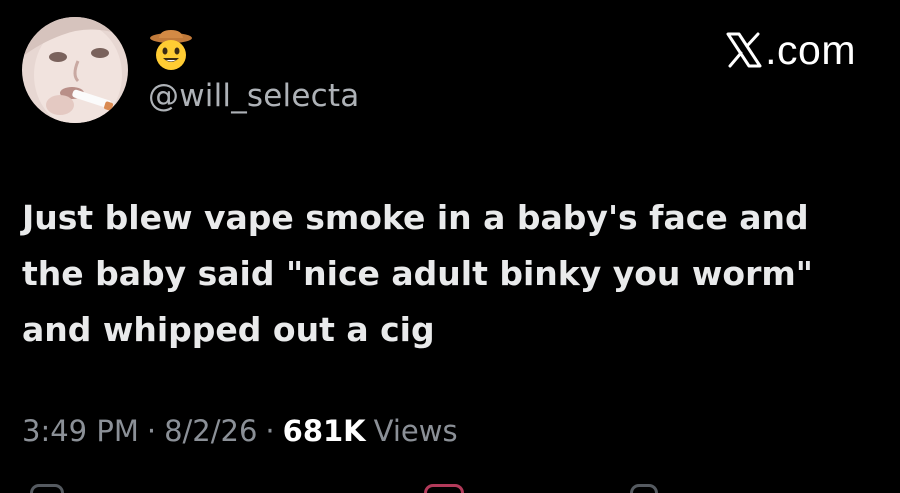 The height and width of the screenshot is (493, 900). What do you see at coordinates (415, 431) in the screenshot?
I see `views-label: Views` at bounding box center [415, 431].